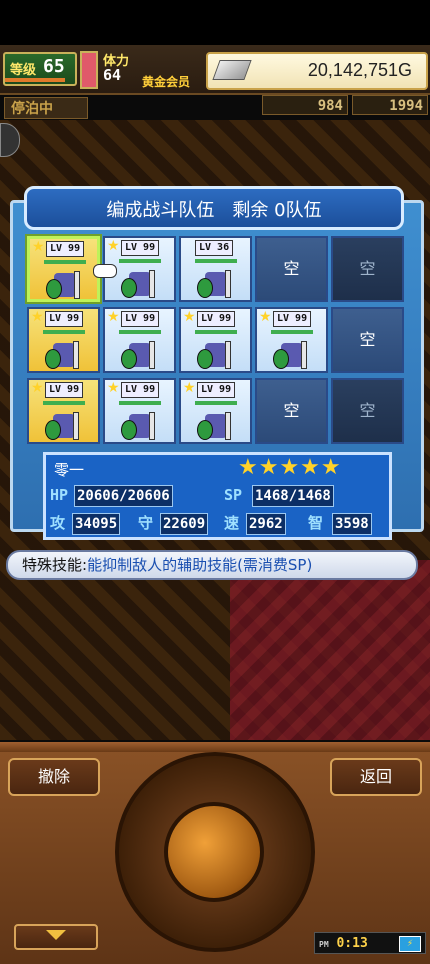 This screenshot has width=430, height=964. What do you see at coordinates (58, 523) in the screenshot?
I see `attack-label: 攻` at bounding box center [58, 523].